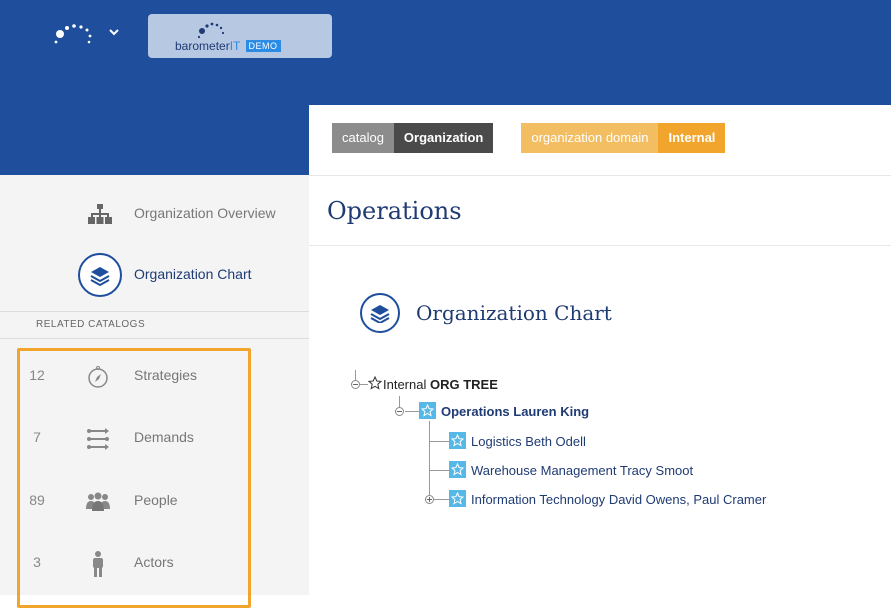  Describe the element at coordinates (205, 213) in the screenshot. I see `sidebar-item-label: Organization Overview` at that location.